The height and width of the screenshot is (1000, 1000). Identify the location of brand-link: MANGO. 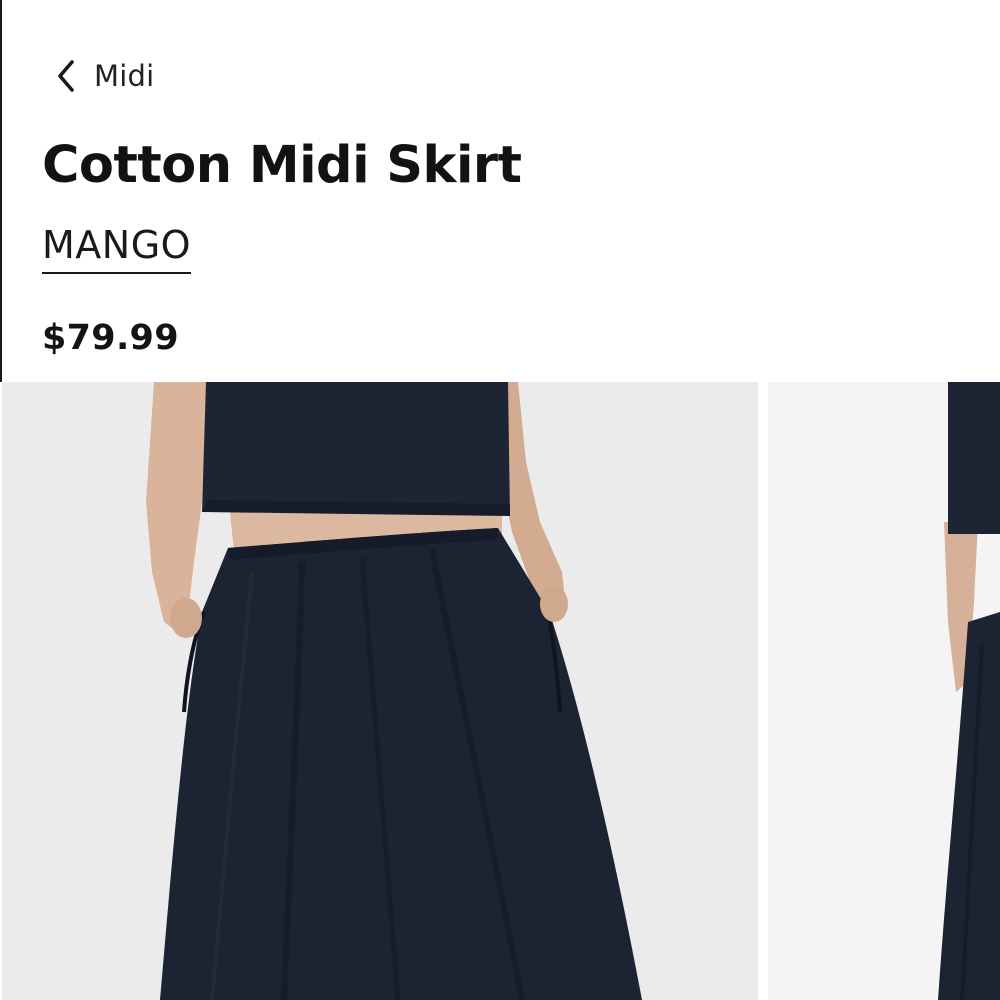
(117, 248).